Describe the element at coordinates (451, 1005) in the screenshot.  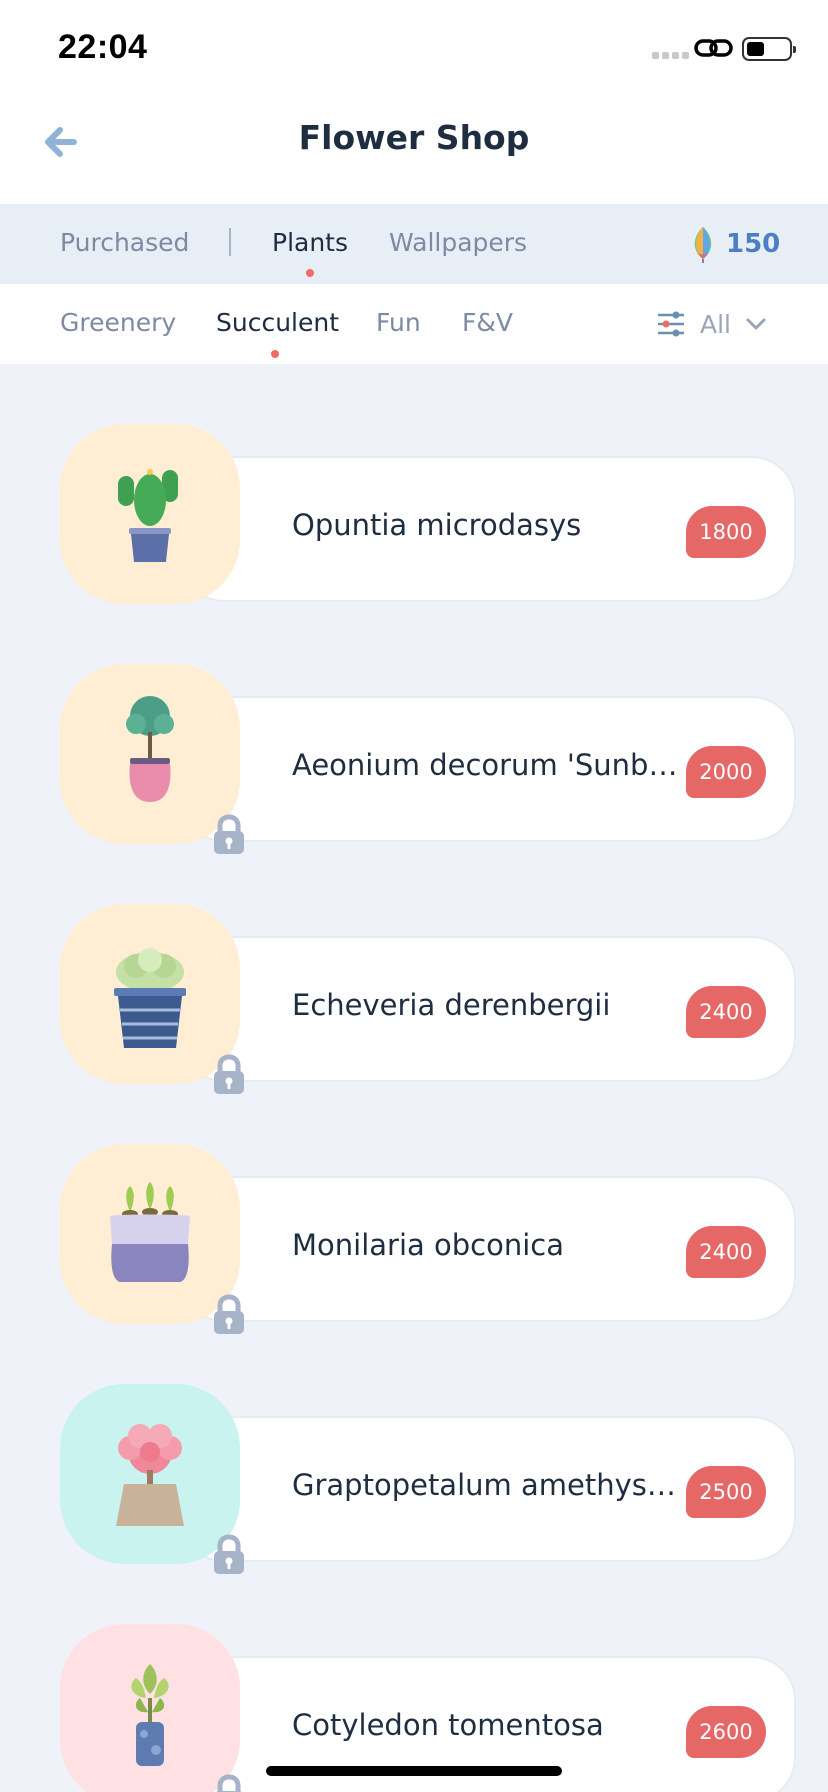
I see `item-name: Echeveria derenbergii` at that location.